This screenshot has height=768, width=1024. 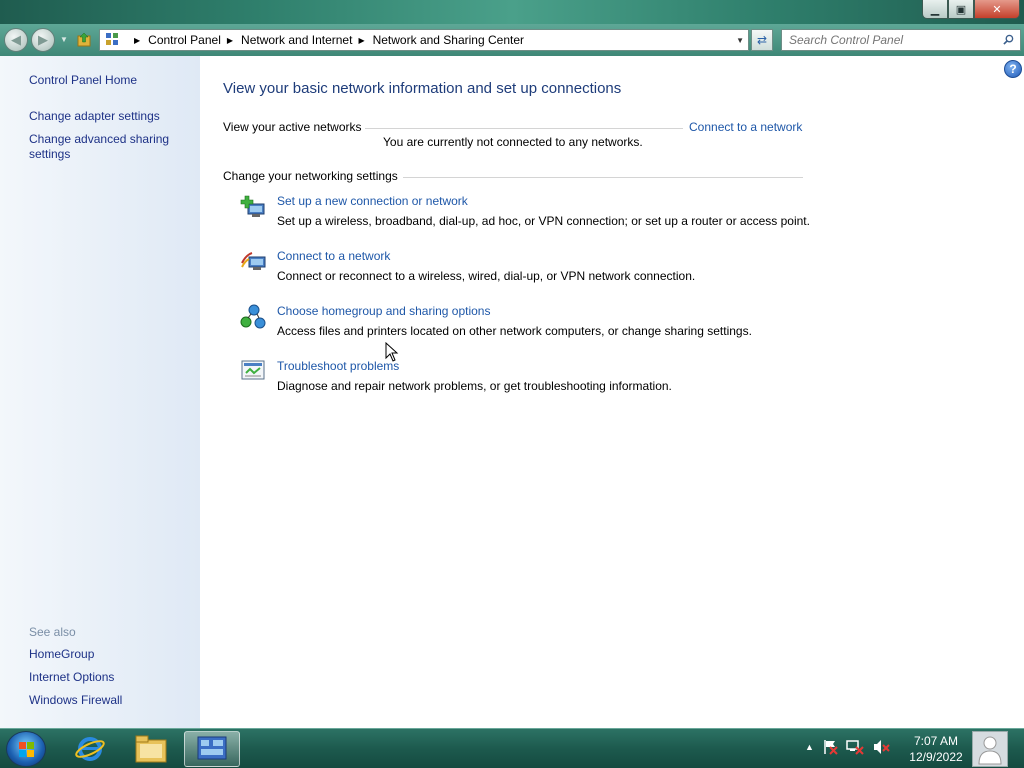 I want to click on taskbar-control-panel, so click(x=212, y=749).